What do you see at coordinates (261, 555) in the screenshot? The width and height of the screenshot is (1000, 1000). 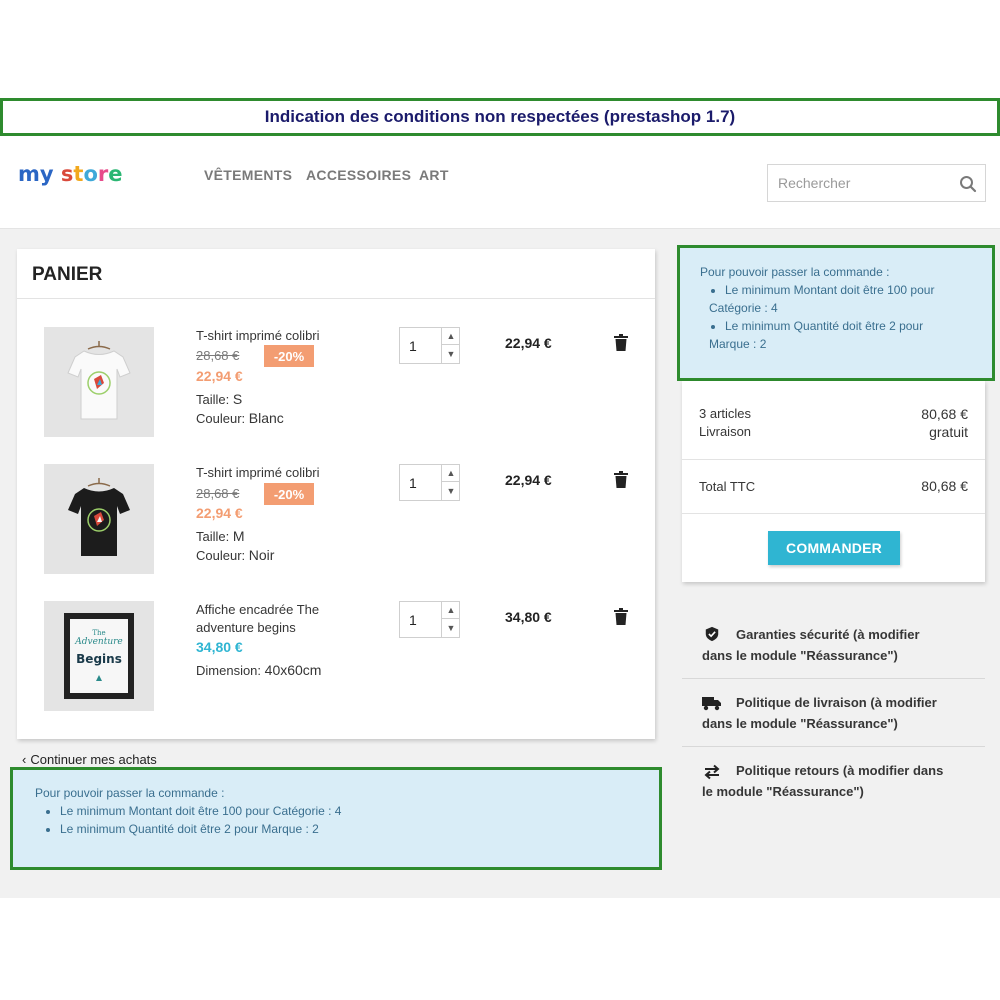 I see `attribute-value: Noir` at bounding box center [261, 555].